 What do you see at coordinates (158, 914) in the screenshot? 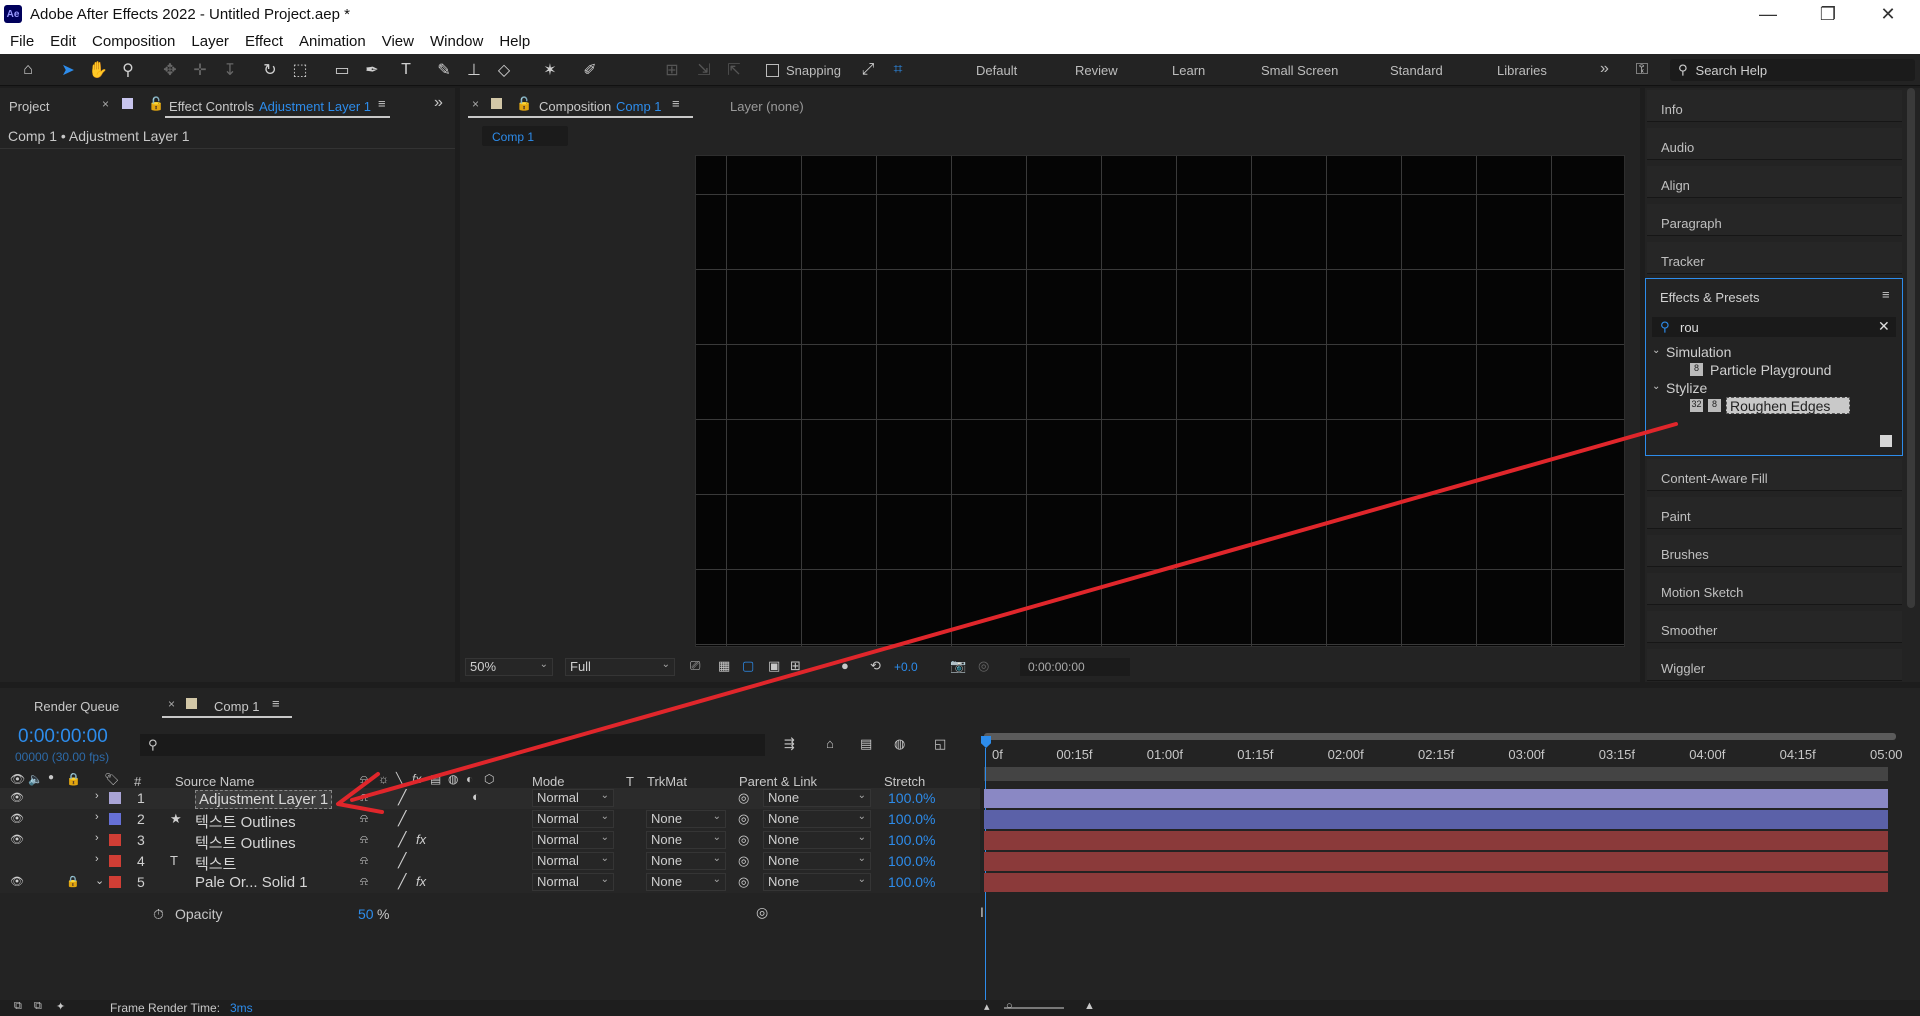
I see `stopwatch-icon: ⏱` at bounding box center [158, 914].